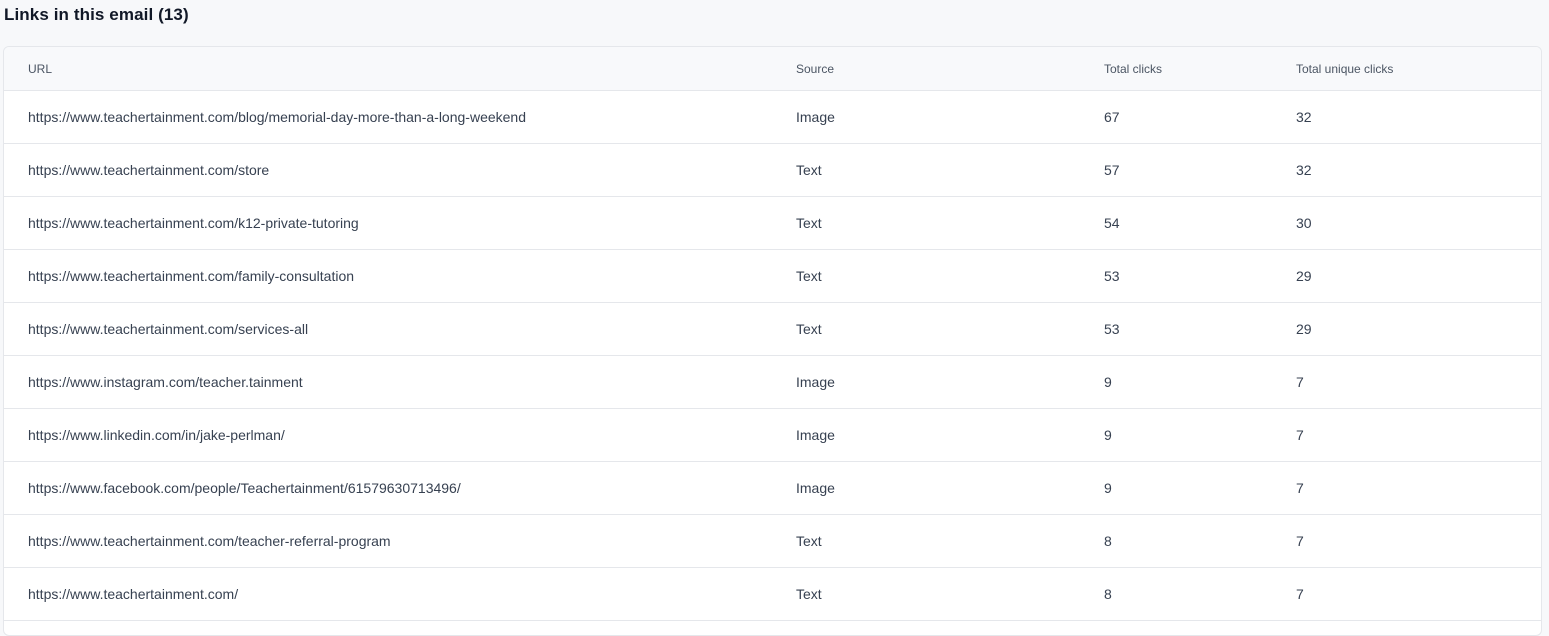 The width and height of the screenshot is (1549, 636). What do you see at coordinates (1304, 223) in the screenshot?
I see `link-unique-clicks: 30` at bounding box center [1304, 223].